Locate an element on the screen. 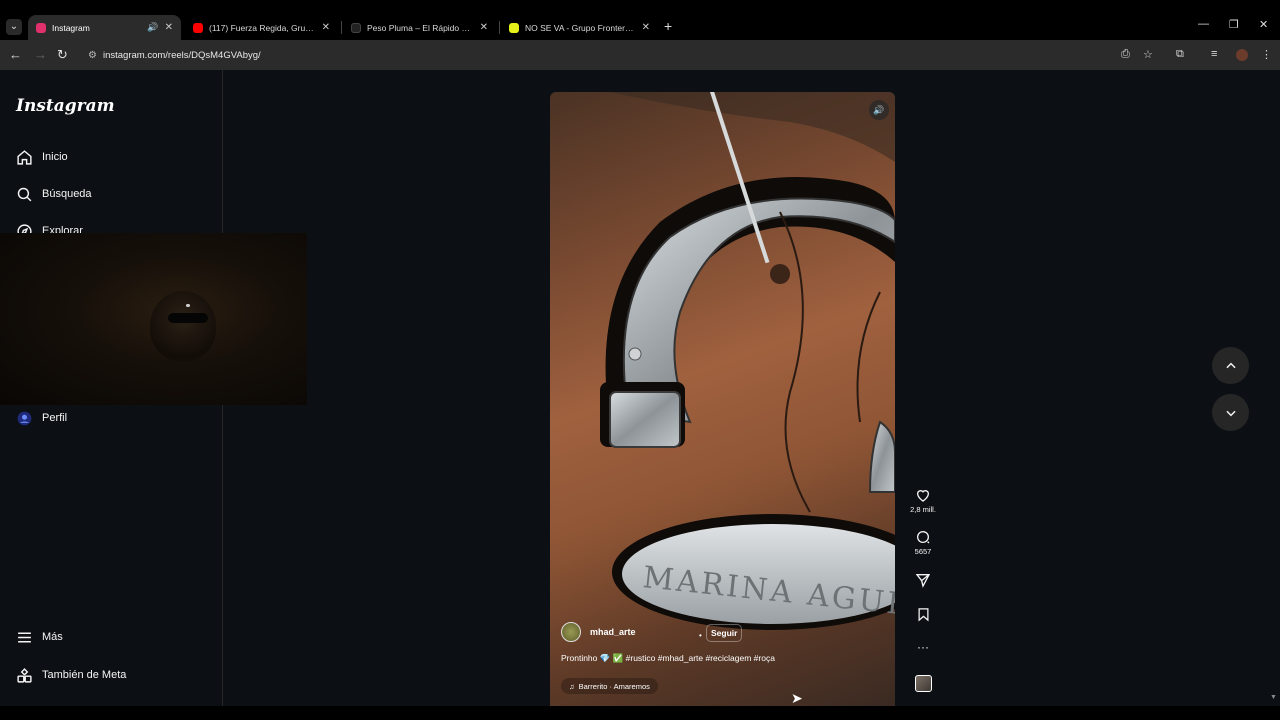  sidebar-item-tambien-de-meta: También de Meta is located at coordinates (70, 675).